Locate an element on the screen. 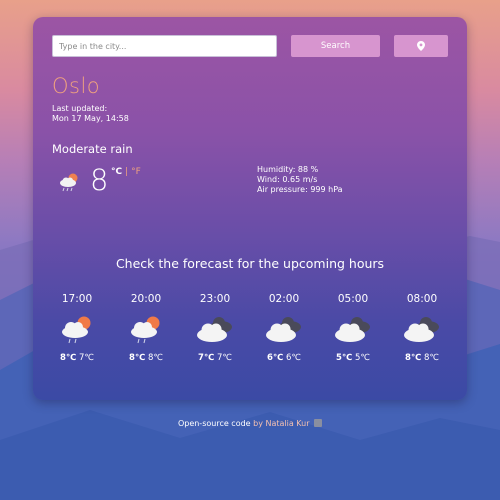 The image size is (500, 500). forecast-hour: 17:00 8℃ 7℃ is located at coordinates (77, 328).